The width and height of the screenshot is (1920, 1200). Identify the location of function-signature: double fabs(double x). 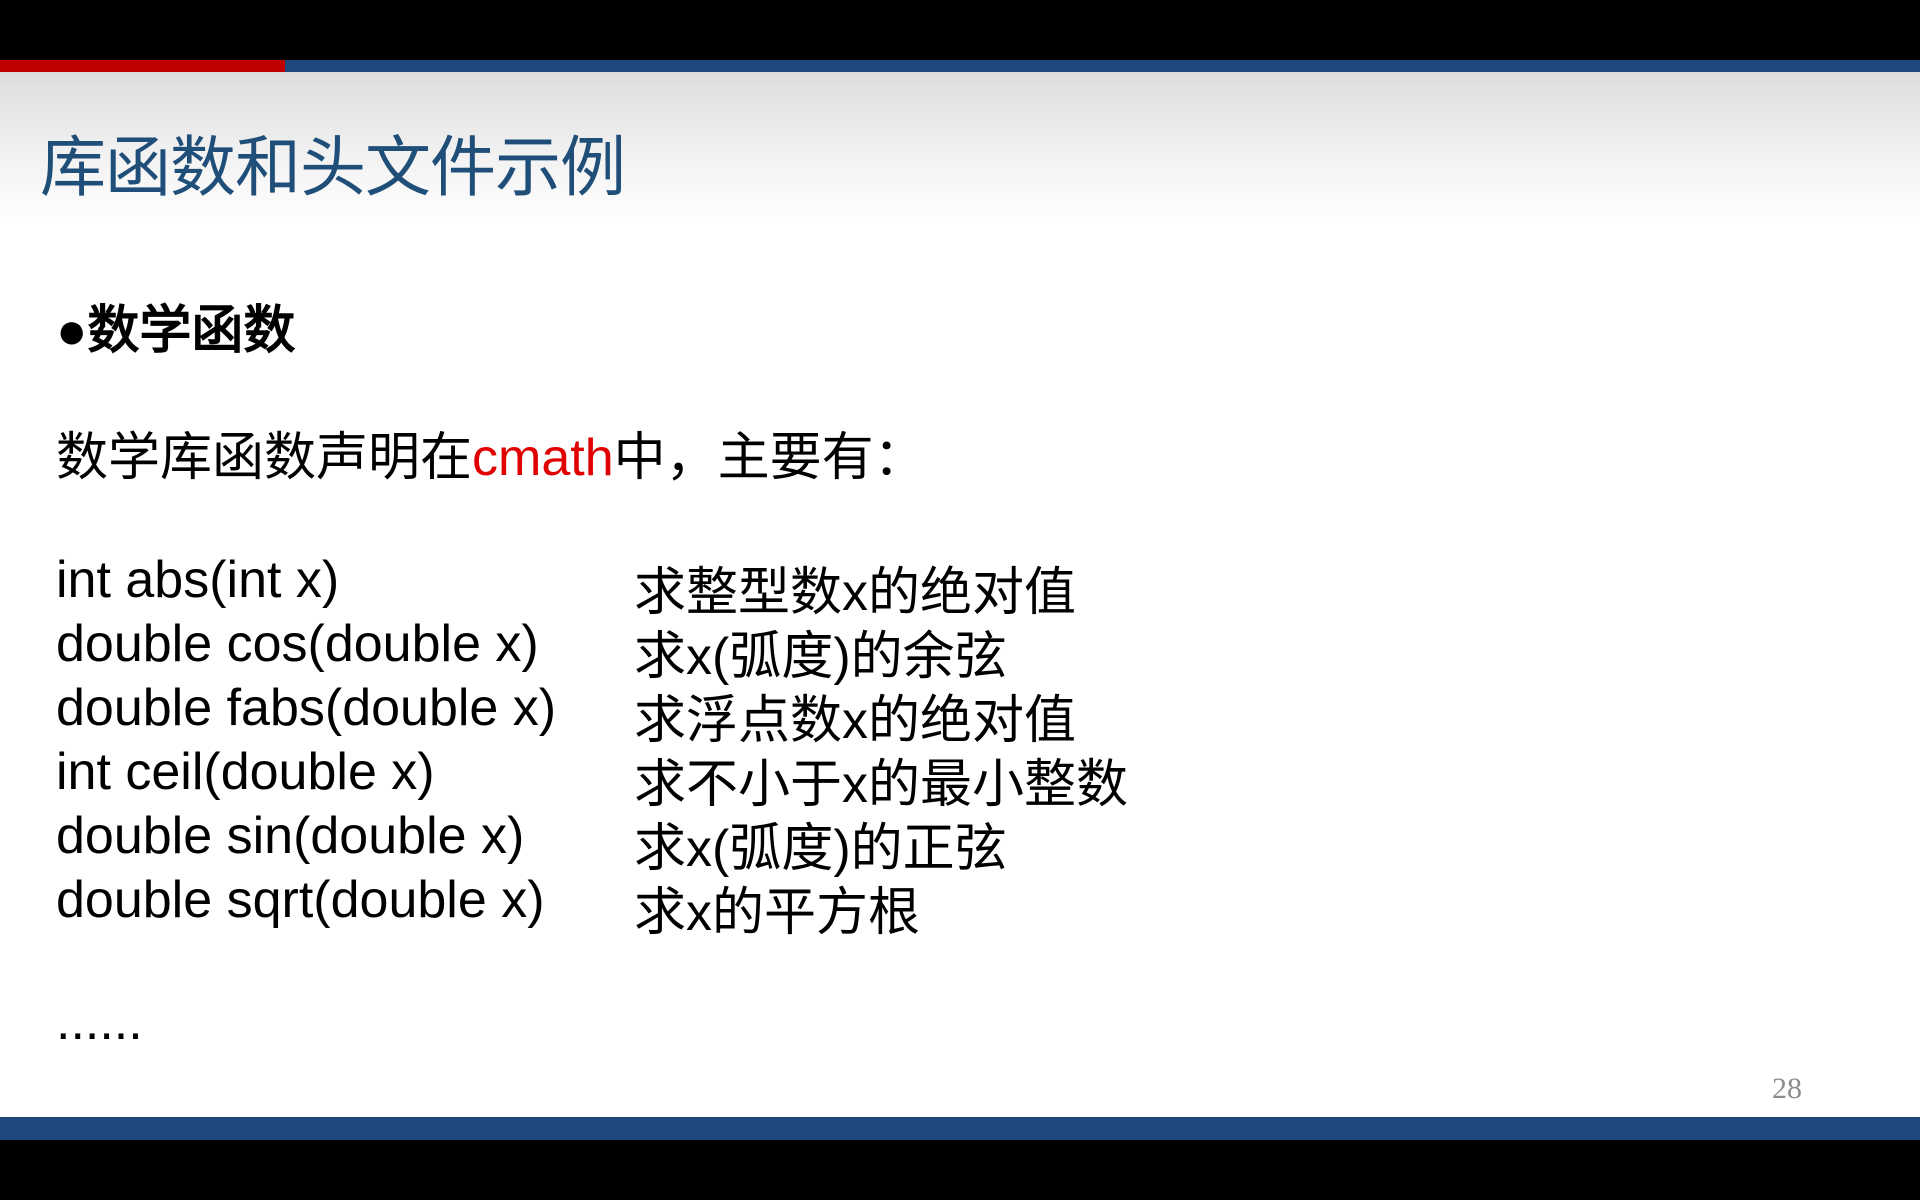
(306, 708).